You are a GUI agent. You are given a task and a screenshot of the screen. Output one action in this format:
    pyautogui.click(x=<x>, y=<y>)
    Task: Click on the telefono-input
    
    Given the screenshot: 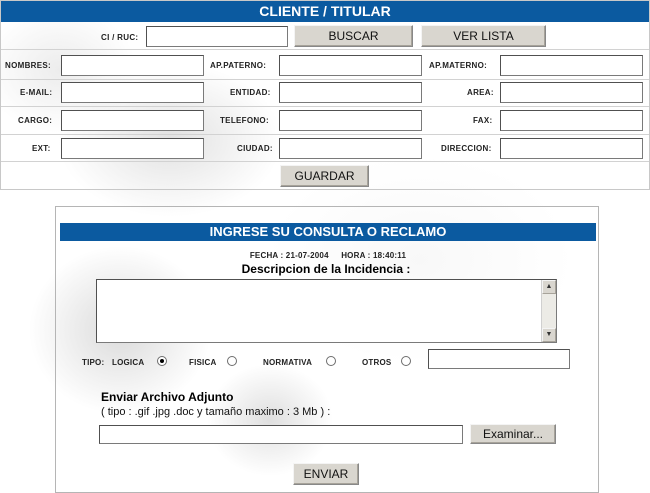 What is the action you would take?
    pyautogui.click(x=350, y=120)
    